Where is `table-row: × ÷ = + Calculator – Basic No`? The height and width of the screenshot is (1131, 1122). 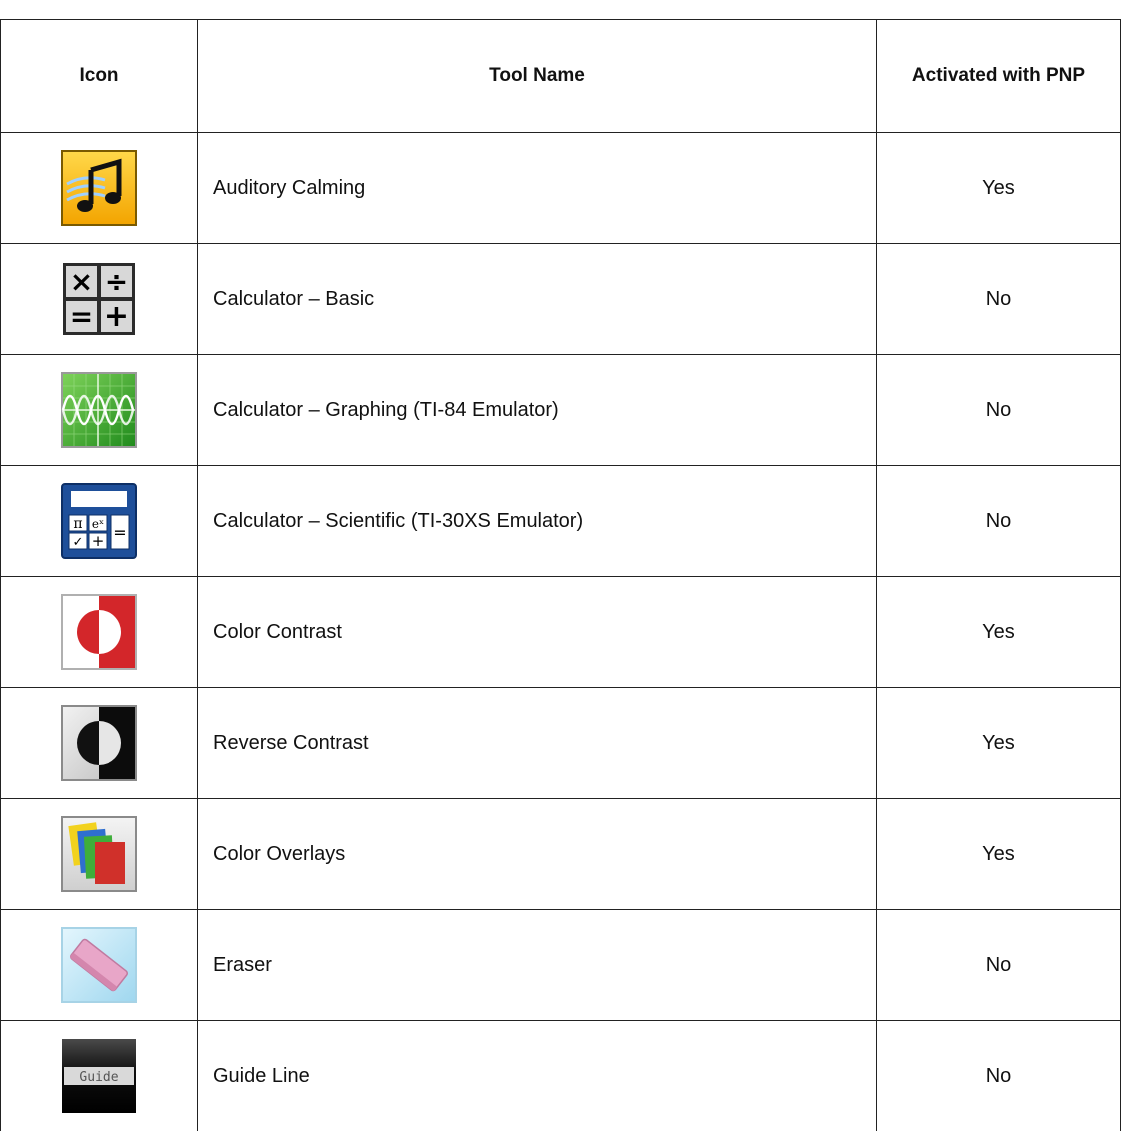
table-row: × ÷ = + Calculator – Basic No is located at coordinates (561, 299).